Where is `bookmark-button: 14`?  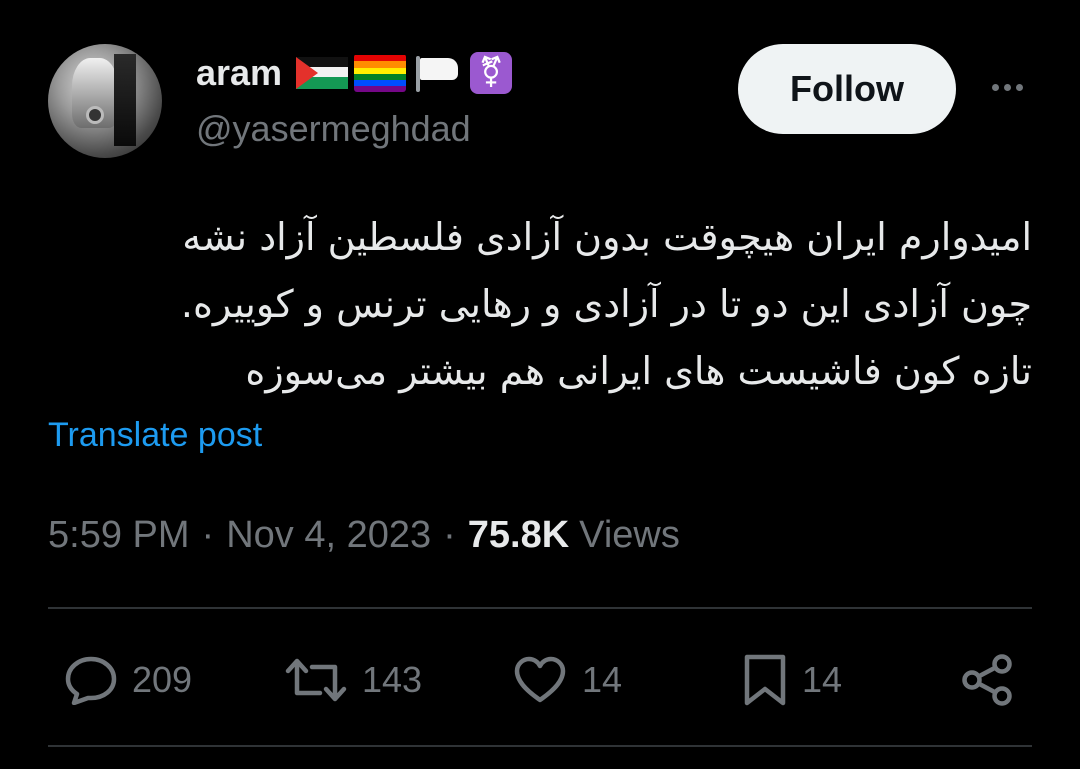
bookmark-button: 14 is located at coordinates (792, 680).